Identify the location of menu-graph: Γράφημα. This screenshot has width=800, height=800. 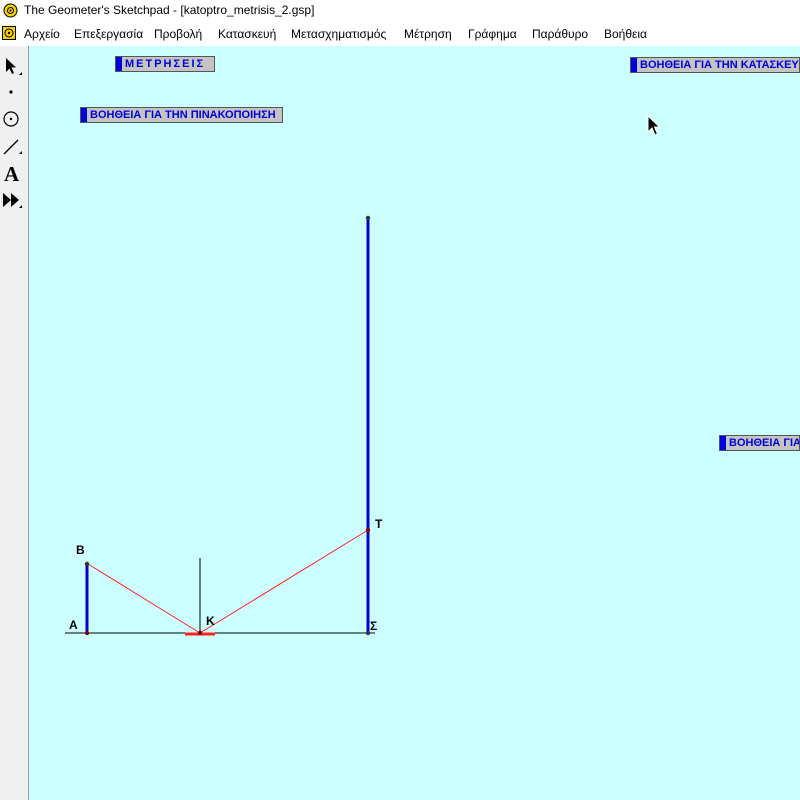
(492, 34).